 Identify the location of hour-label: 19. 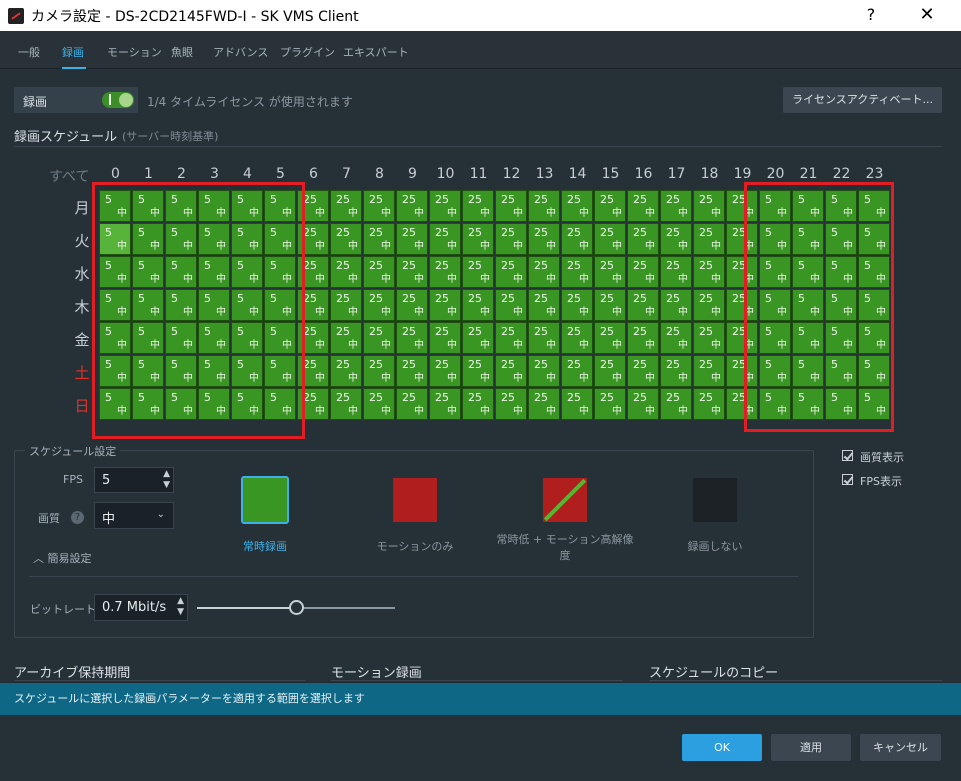
(742, 174).